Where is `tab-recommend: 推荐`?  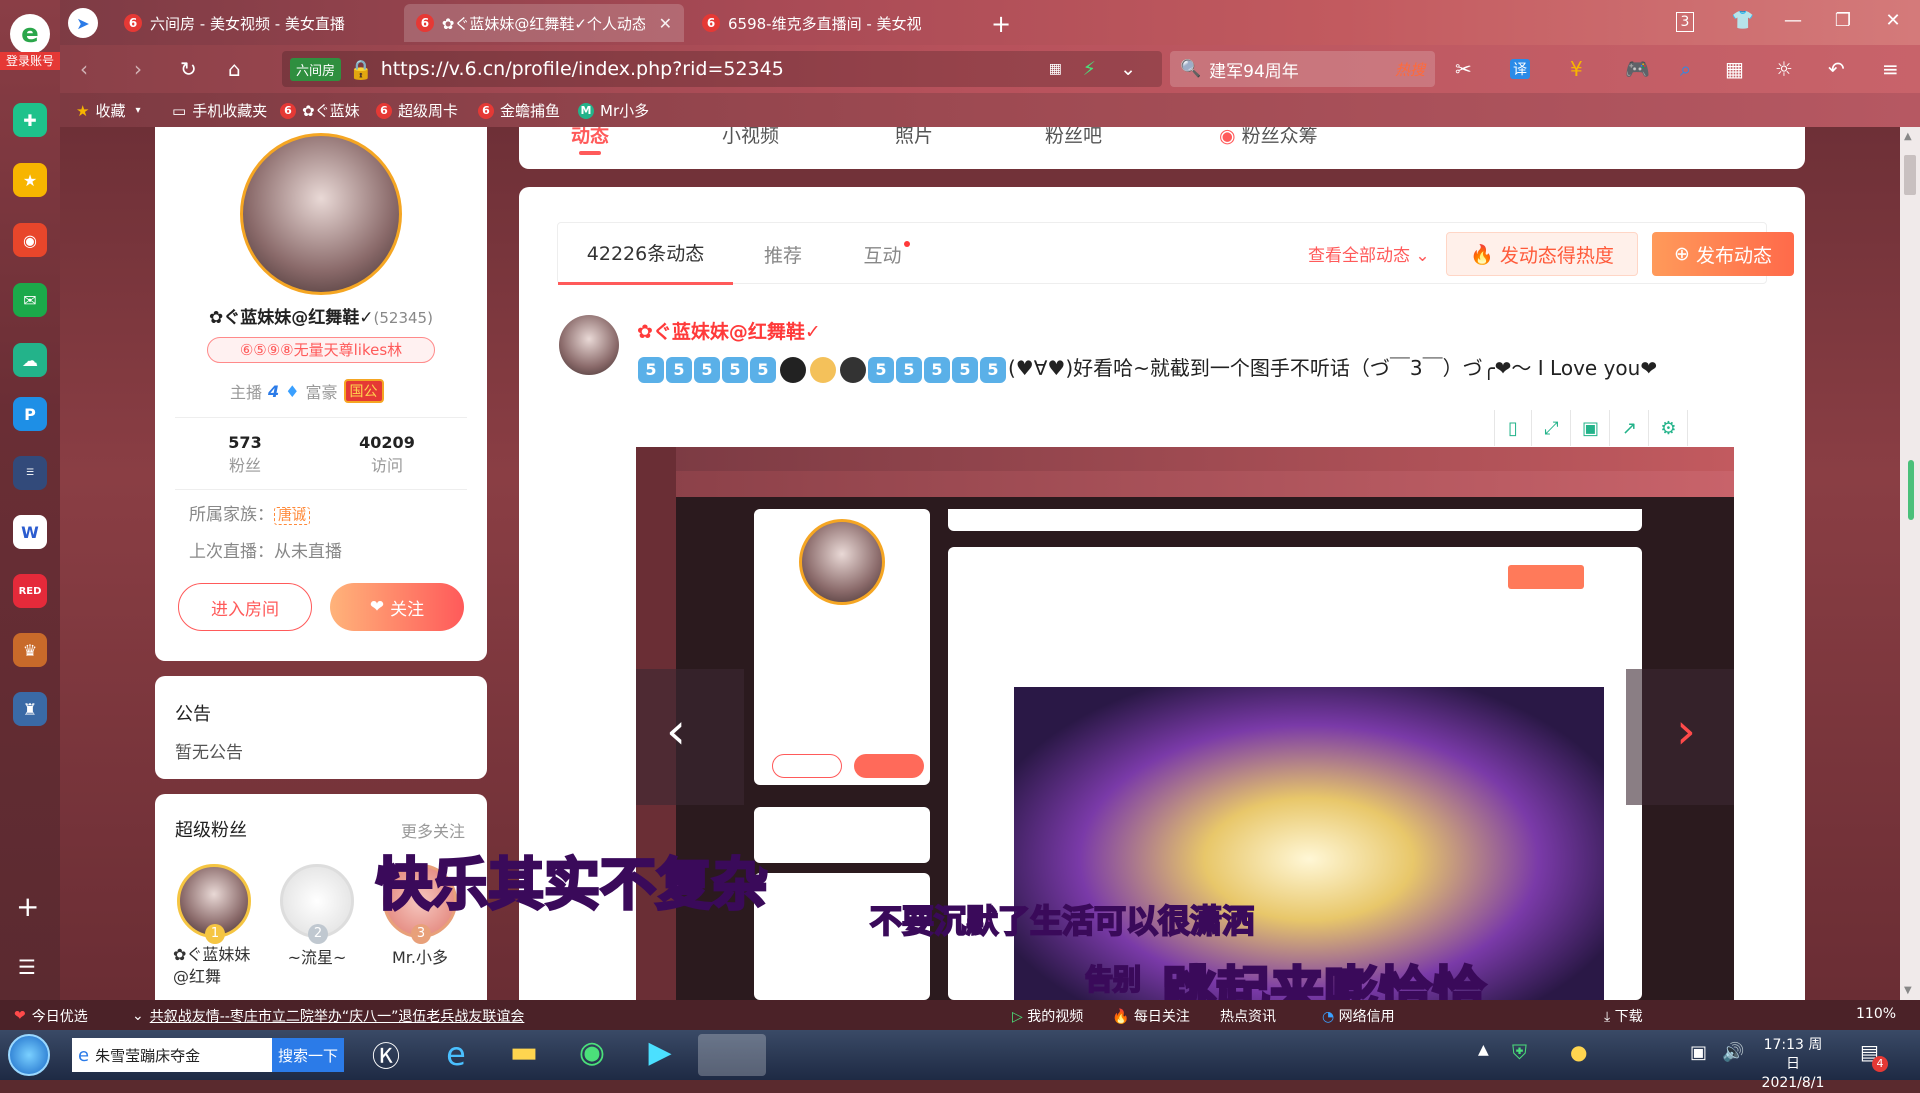
tab-recommend: 推荐 is located at coordinates (783, 254).